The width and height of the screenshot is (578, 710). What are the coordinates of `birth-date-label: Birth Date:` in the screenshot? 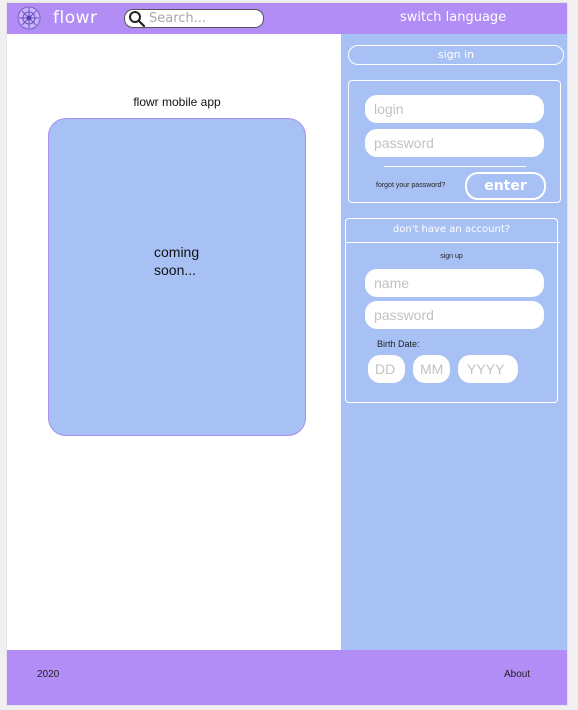 It's located at (398, 344).